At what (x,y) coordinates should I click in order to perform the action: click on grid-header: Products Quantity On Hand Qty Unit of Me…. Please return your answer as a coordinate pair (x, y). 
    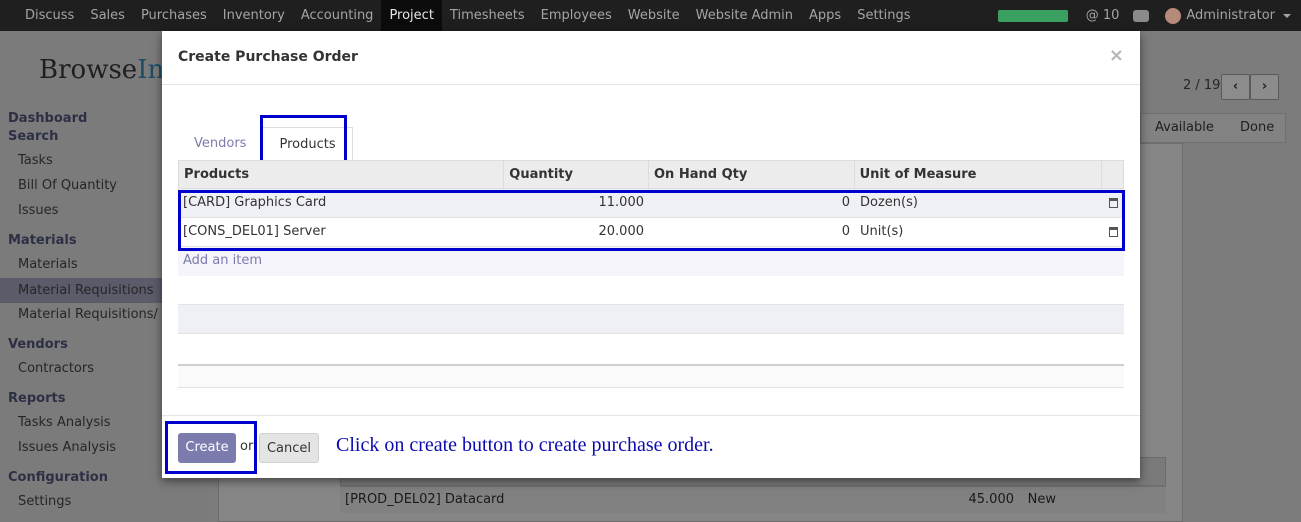
    Looking at the image, I should click on (651, 174).